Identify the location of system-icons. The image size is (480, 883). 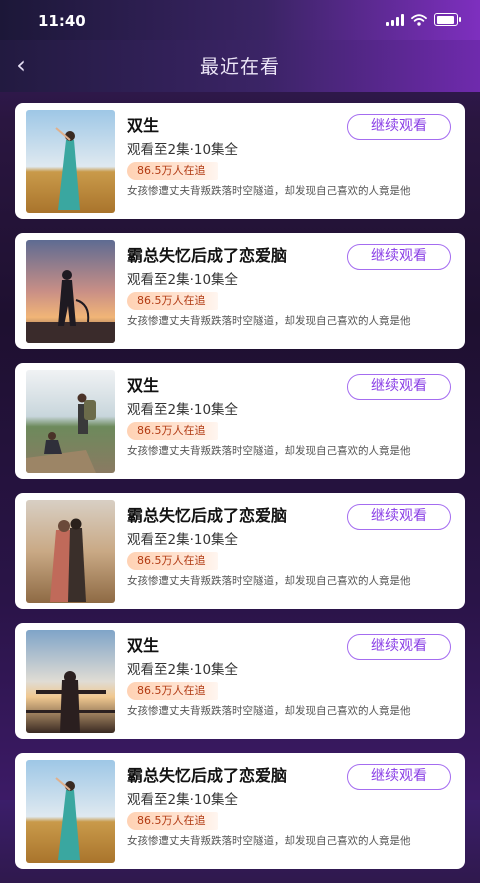
(423, 19).